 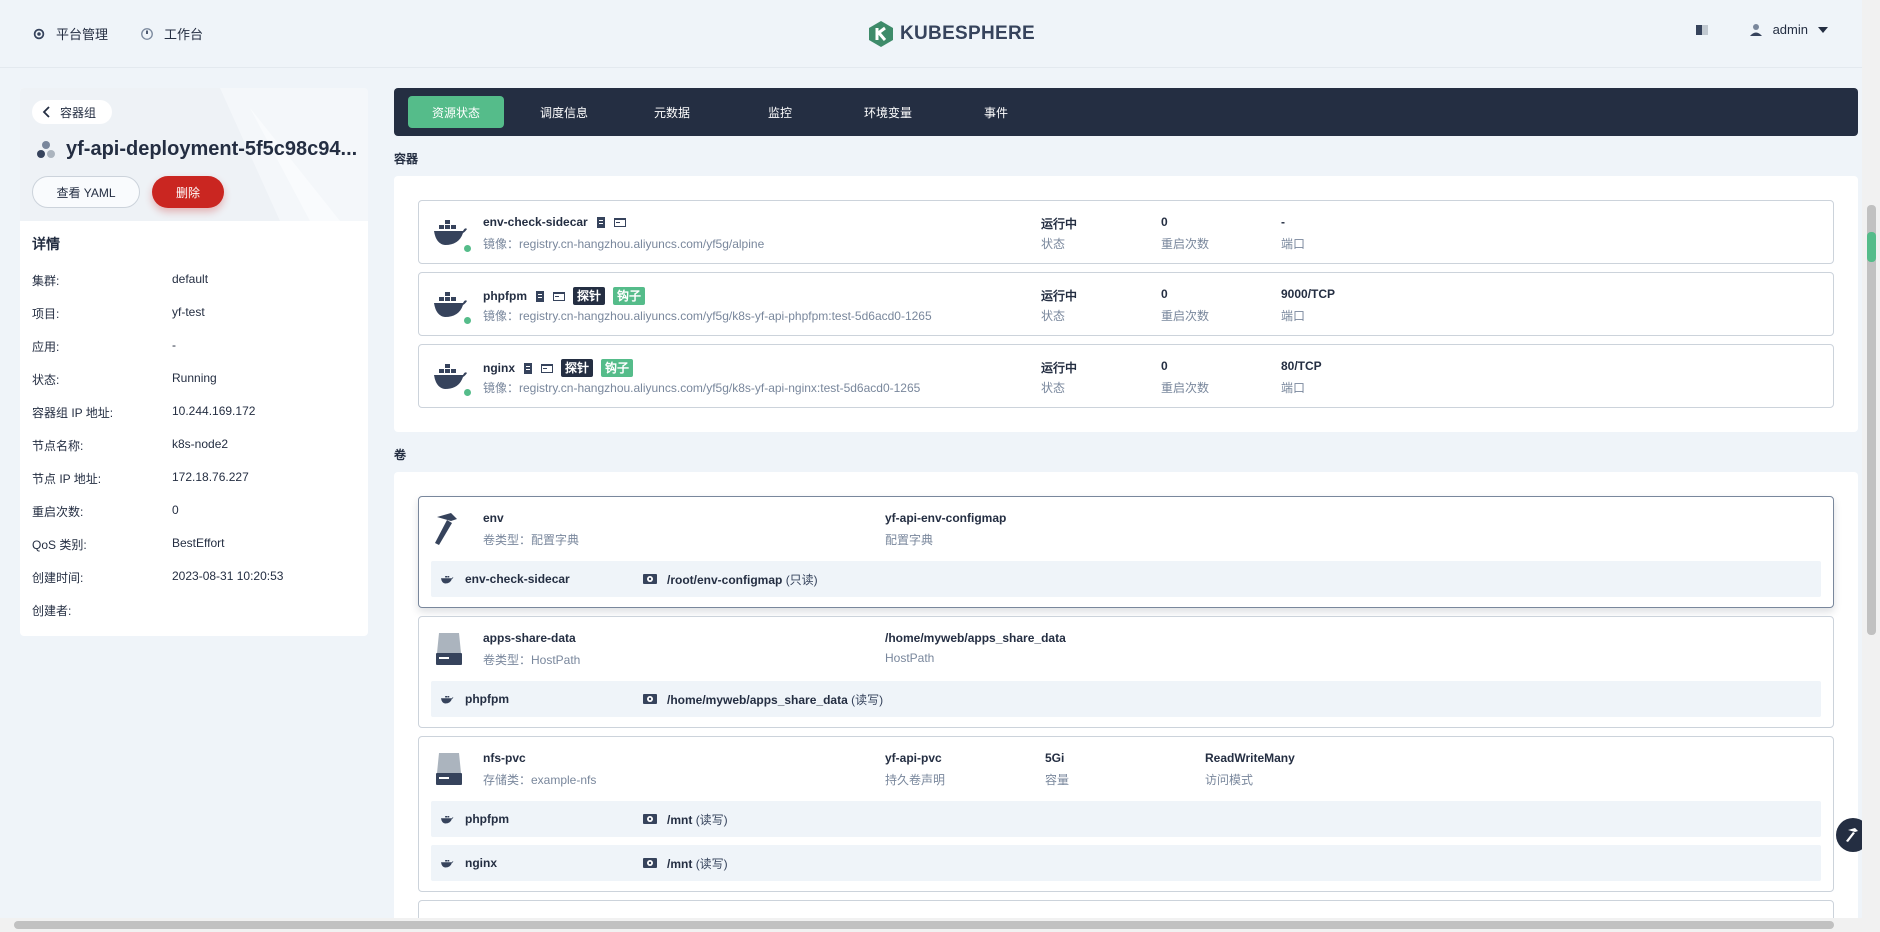 What do you see at coordinates (881, 34) in the screenshot?
I see `kubesphere-logo-icon` at bounding box center [881, 34].